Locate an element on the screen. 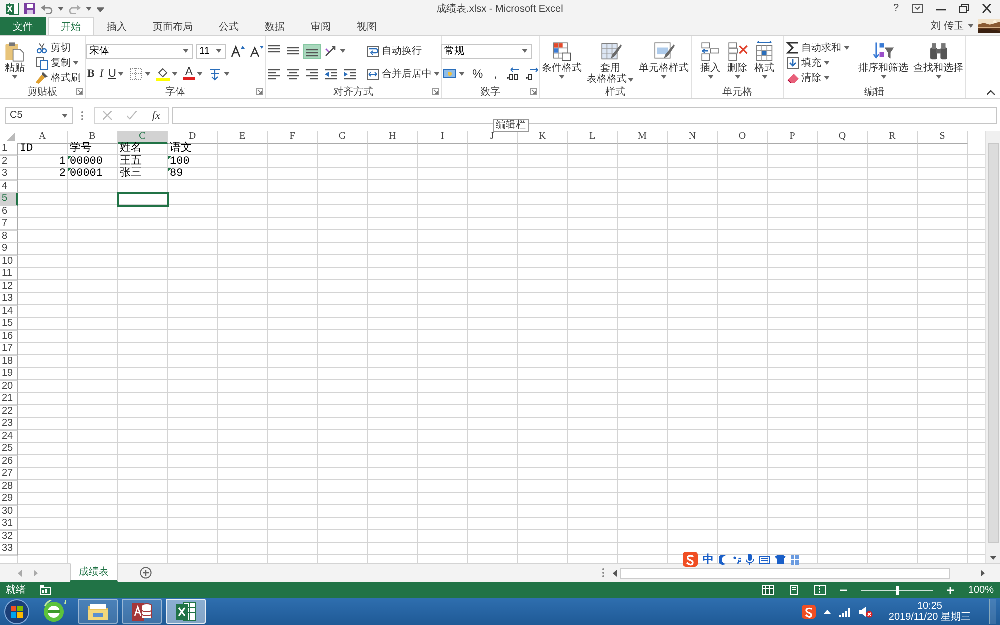  column-header: R is located at coordinates (893, 137).